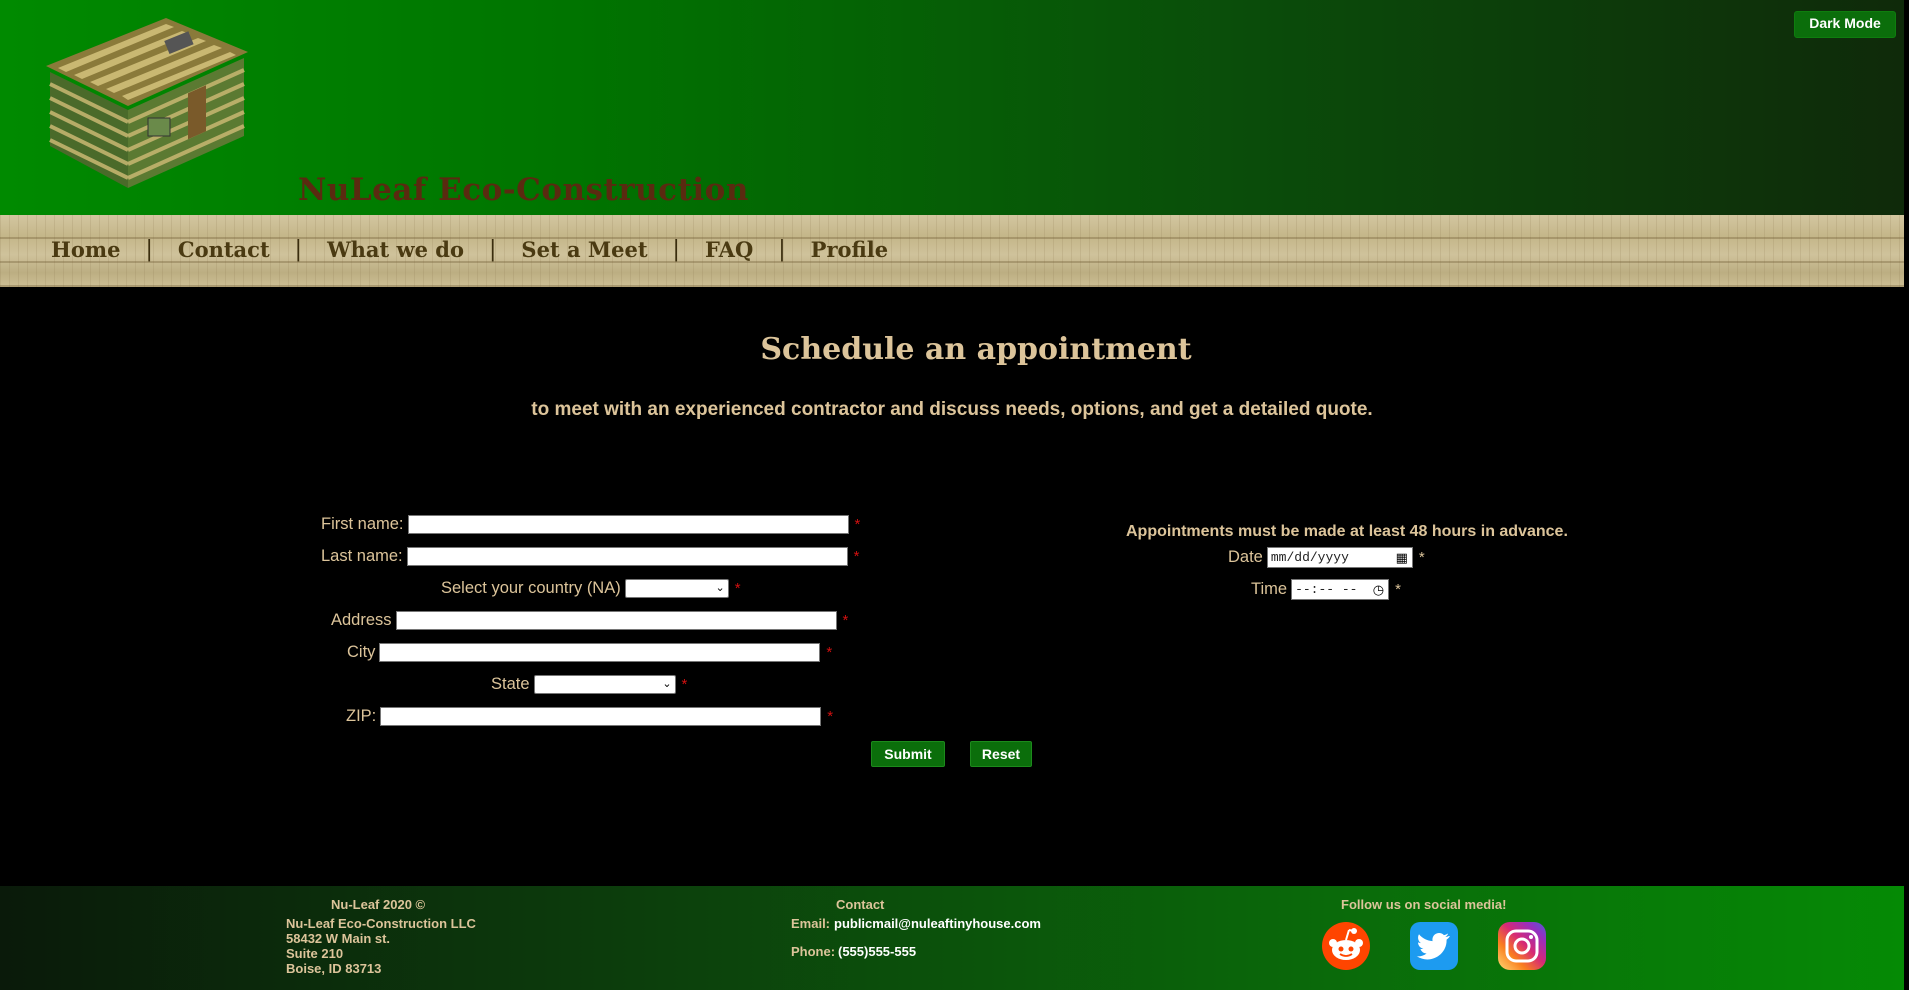 This screenshot has width=1909, height=990. I want to click on first-name-input, so click(628, 524).